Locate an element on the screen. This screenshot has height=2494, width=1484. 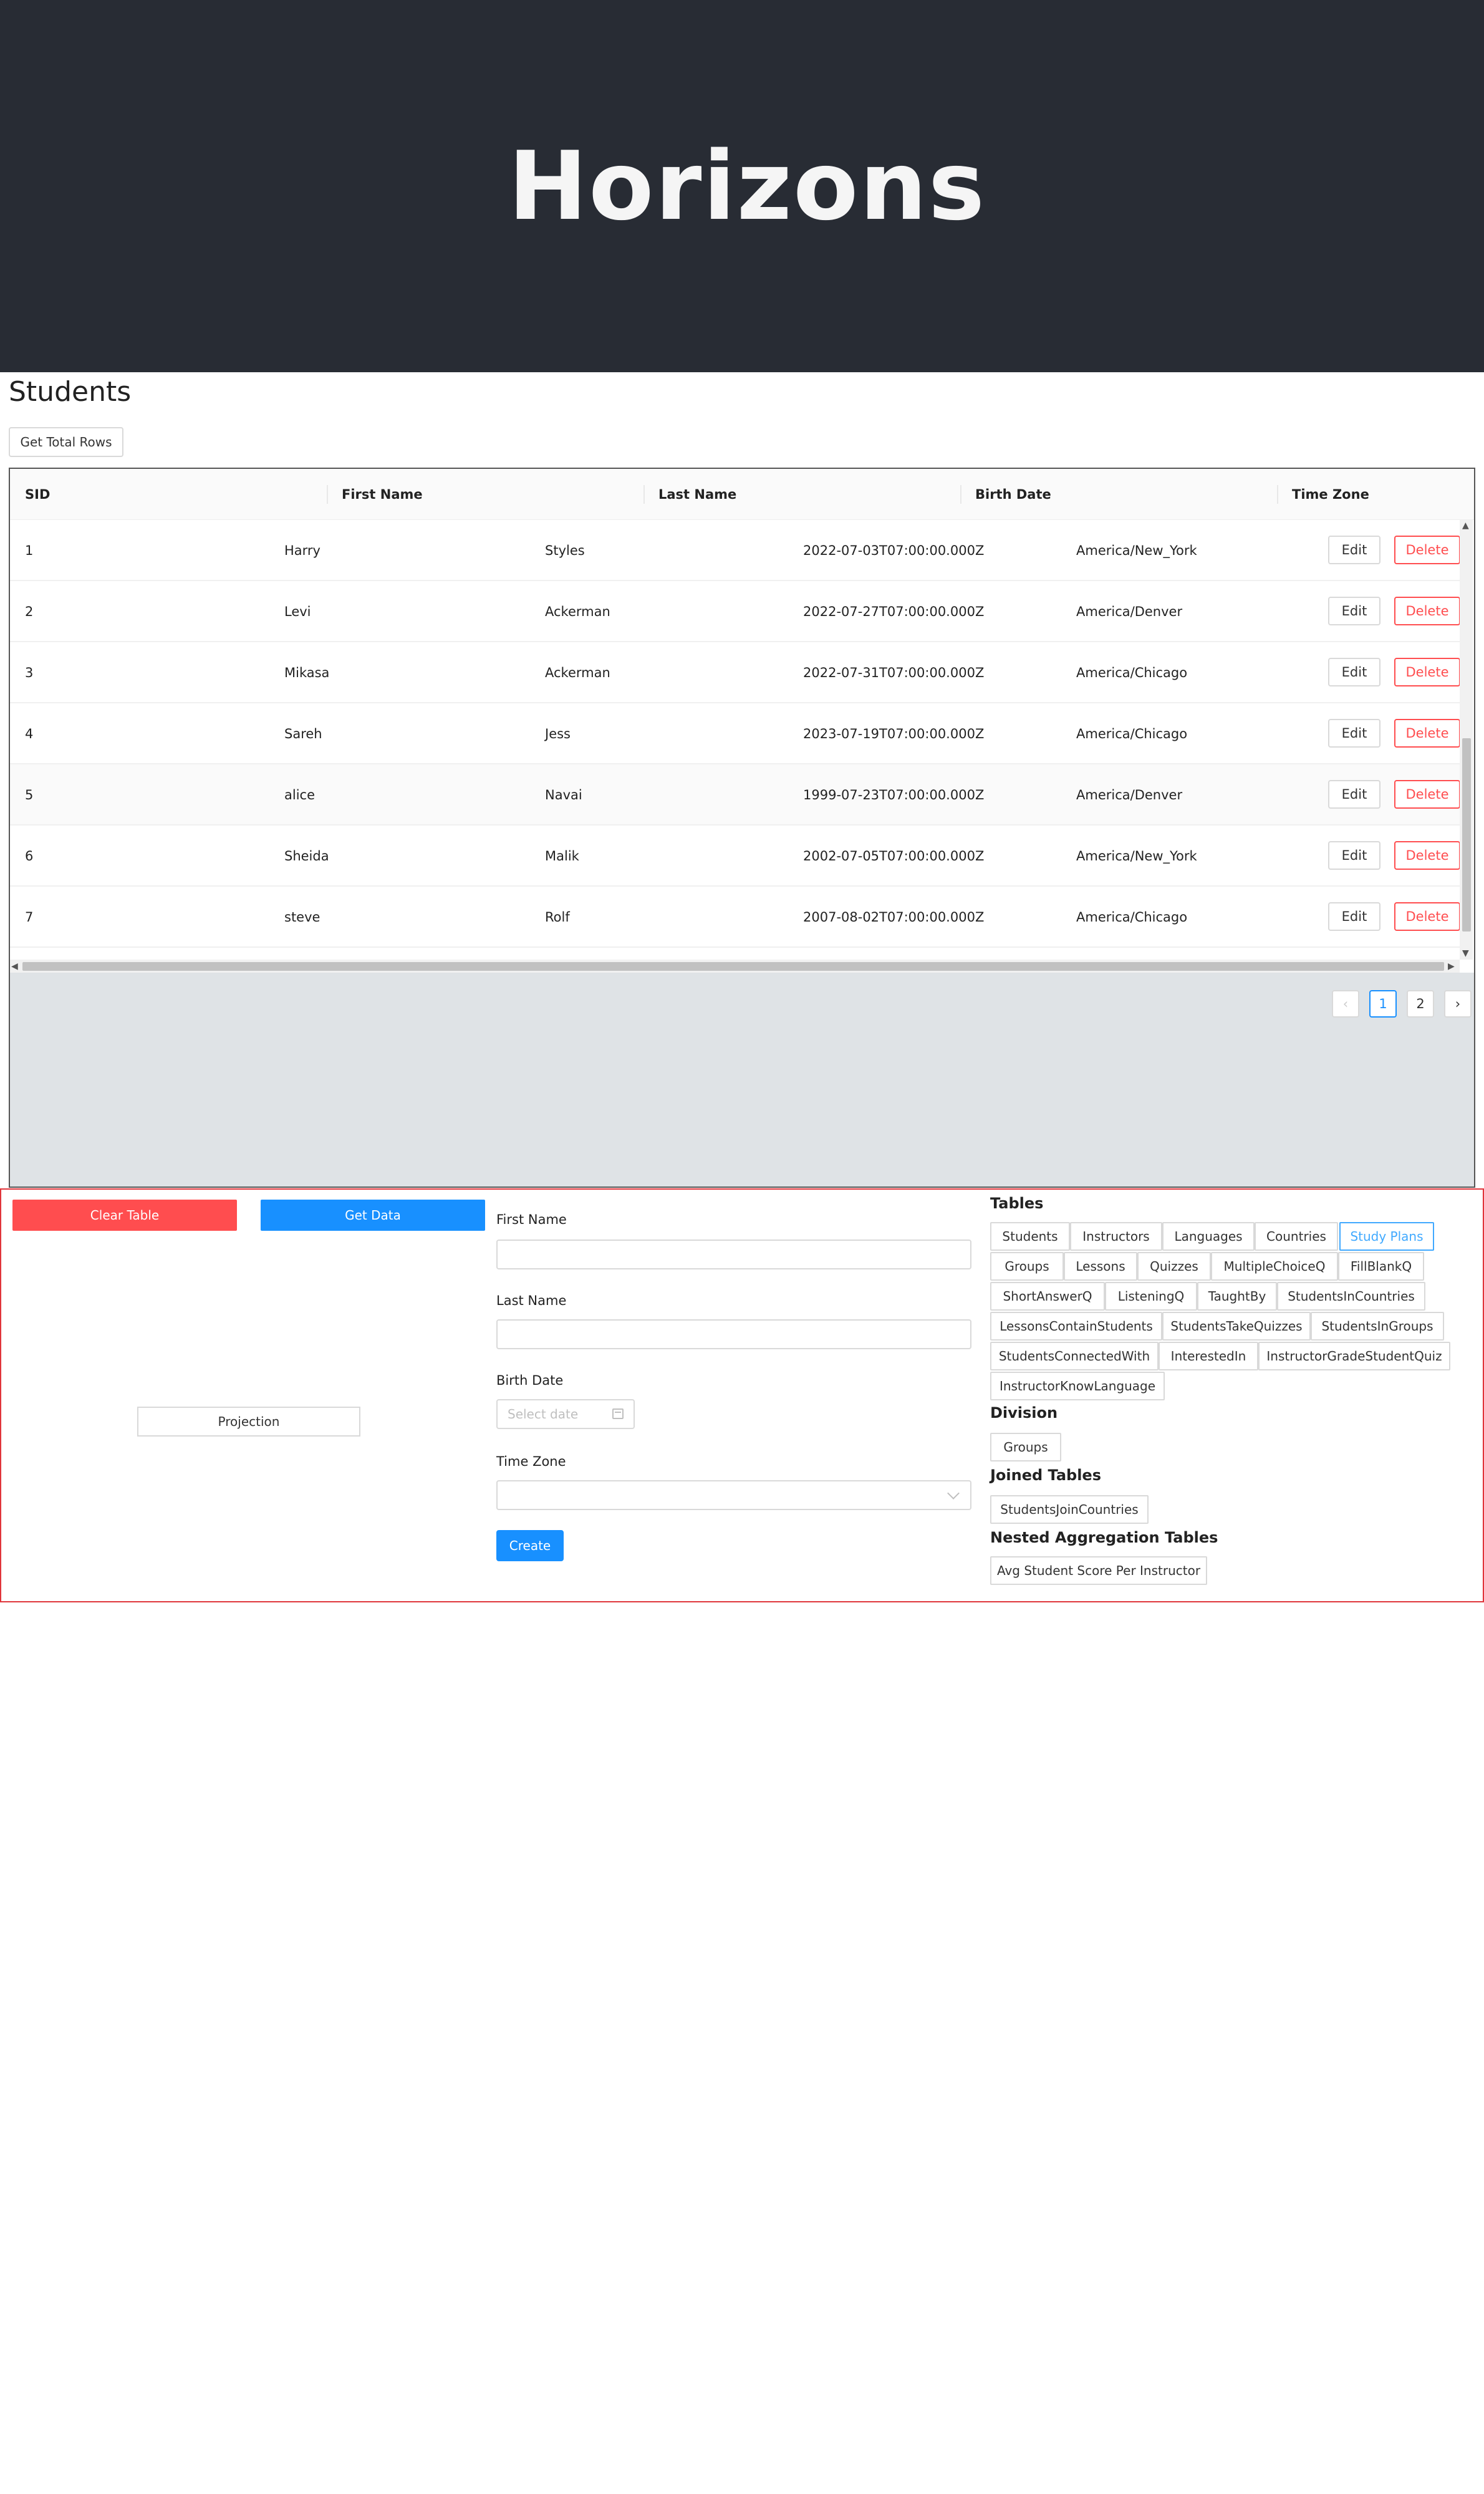
cell-sid: 5 is located at coordinates (29, 795).